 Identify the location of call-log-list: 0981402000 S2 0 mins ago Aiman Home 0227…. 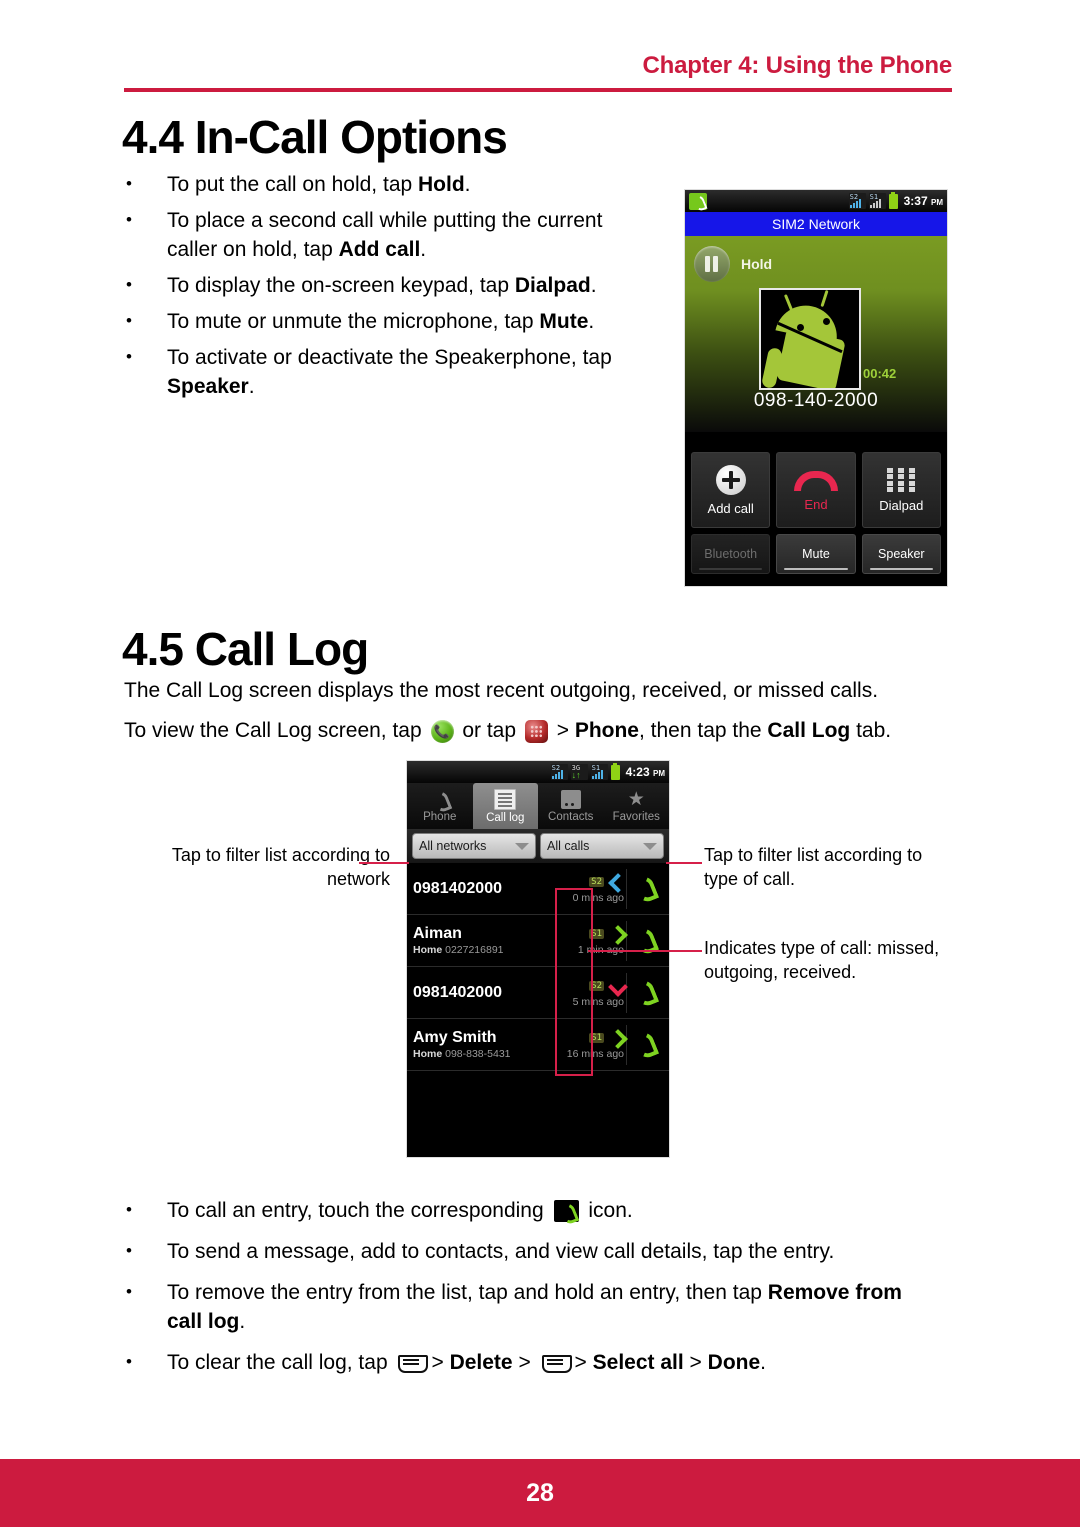
(538, 1007).